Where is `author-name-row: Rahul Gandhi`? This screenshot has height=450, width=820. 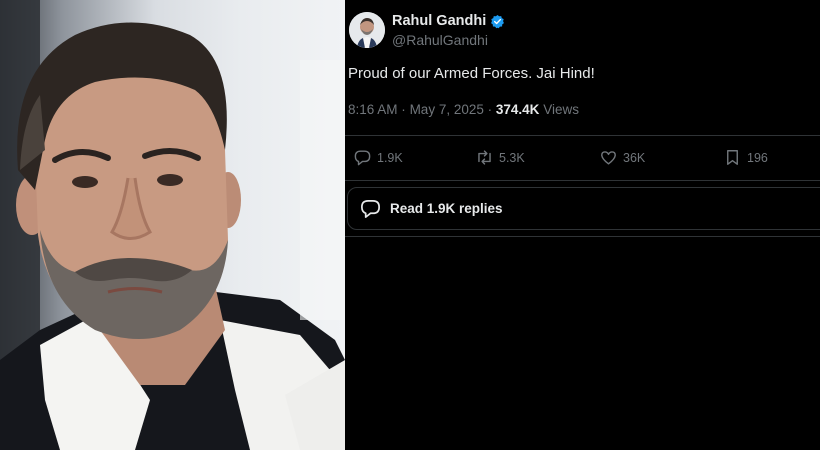
author-name-row: Rahul Gandhi is located at coordinates (448, 21).